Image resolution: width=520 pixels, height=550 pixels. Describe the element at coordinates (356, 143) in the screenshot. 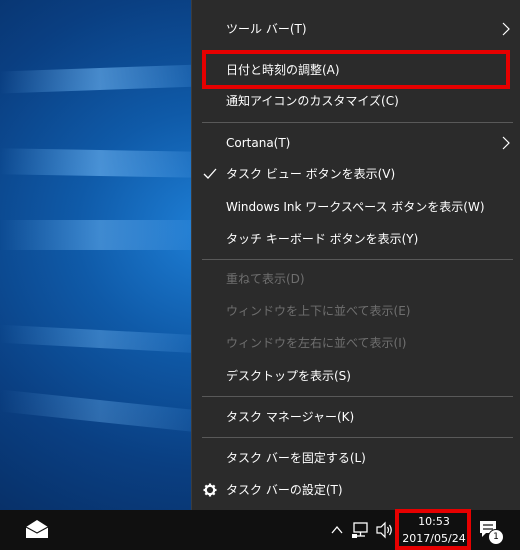

I see `menu-item-cortana: Cortana(T)` at that location.